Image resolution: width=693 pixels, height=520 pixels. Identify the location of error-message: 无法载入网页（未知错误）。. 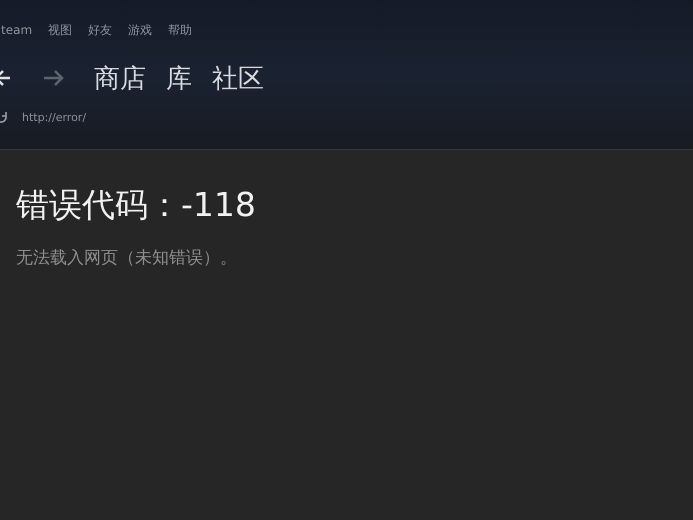
(127, 258).